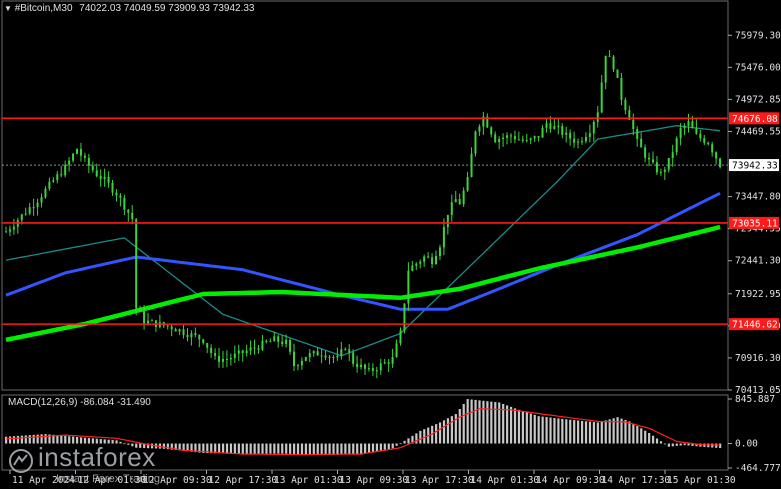 The height and width of the screenshot is (489, 781). Describe the element at coordinates (167, 8) in the screenshot. I see `chart-ohlc: 74022.03 74049.59 73909.93 73942.33` at that location.